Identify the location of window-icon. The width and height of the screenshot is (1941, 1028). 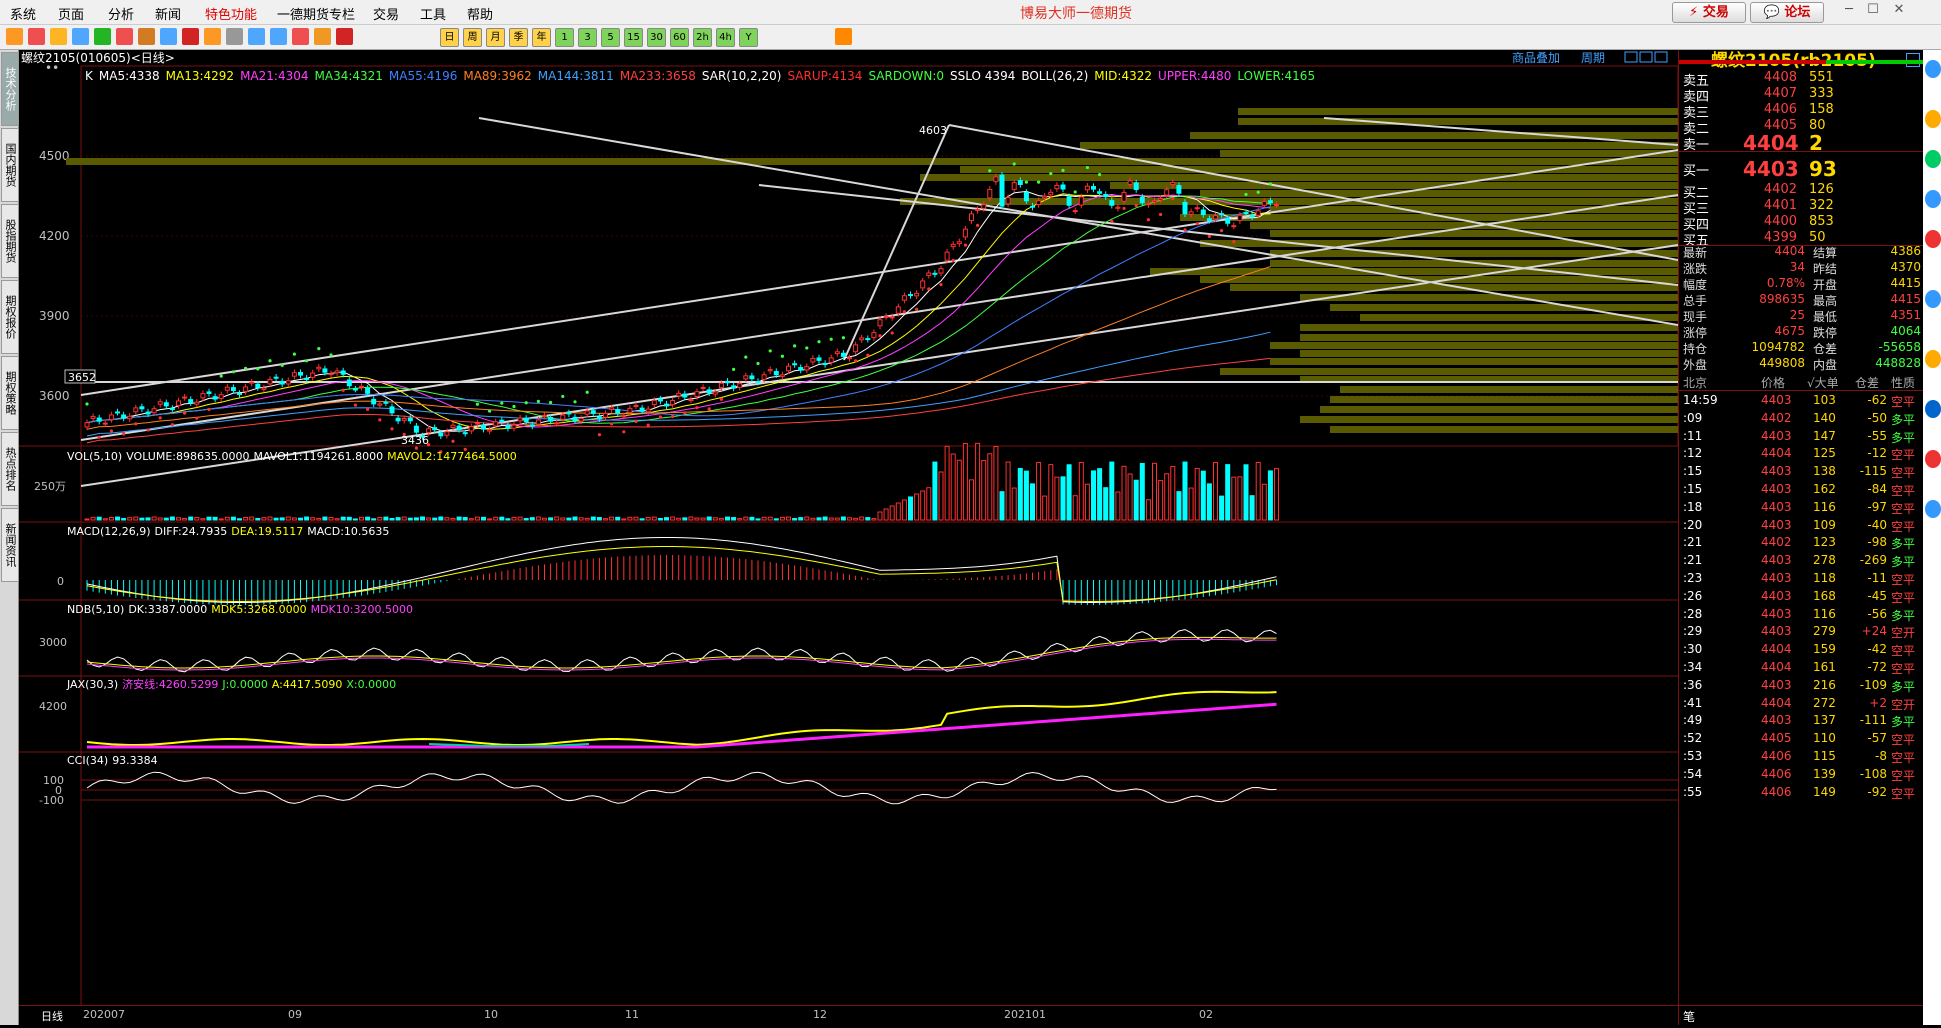
(1661, 57).